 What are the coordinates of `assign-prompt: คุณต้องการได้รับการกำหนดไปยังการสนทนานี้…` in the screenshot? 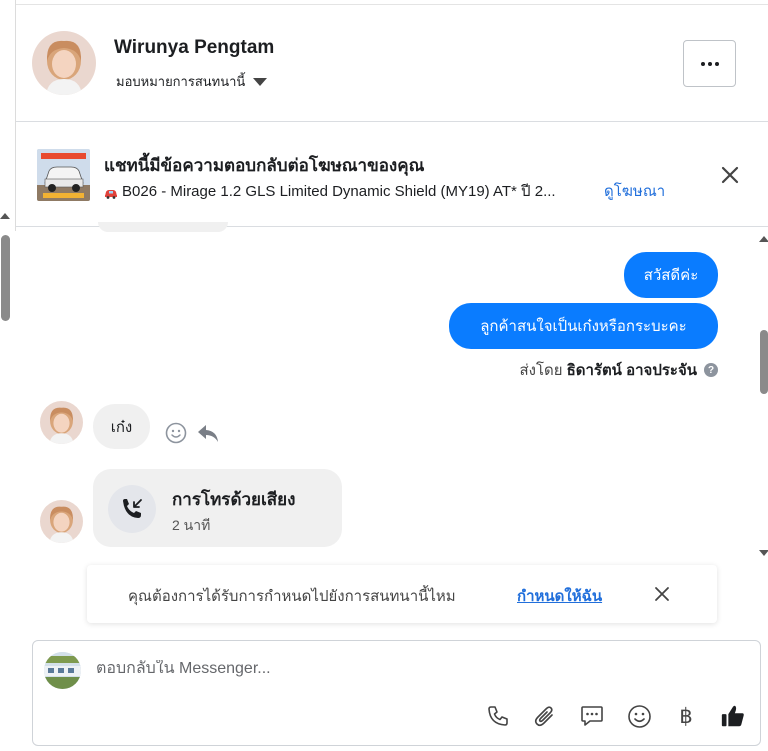 It's located at (402, 594).